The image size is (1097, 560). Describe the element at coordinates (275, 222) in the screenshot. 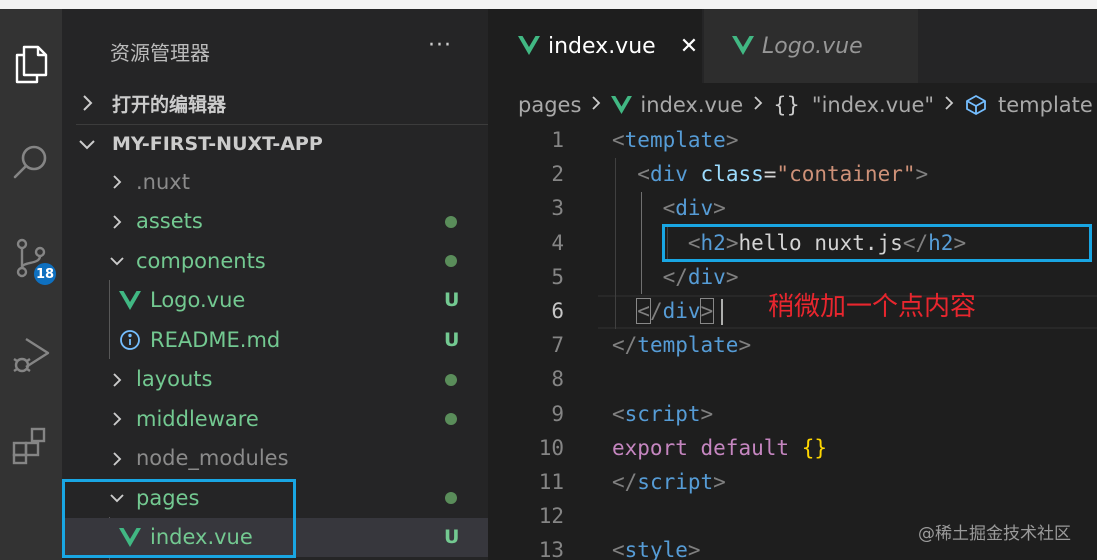

I see `tree-item-assets: assets` at that location.